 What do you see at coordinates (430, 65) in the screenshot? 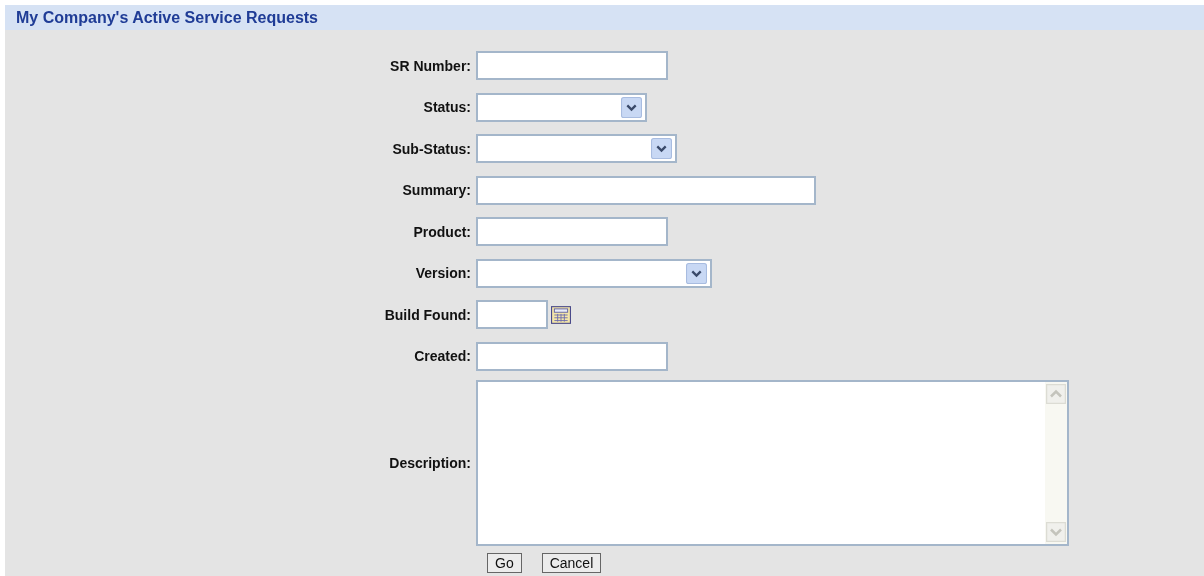
I see `field-label: SR Number:` at bounding box center [430, 65].